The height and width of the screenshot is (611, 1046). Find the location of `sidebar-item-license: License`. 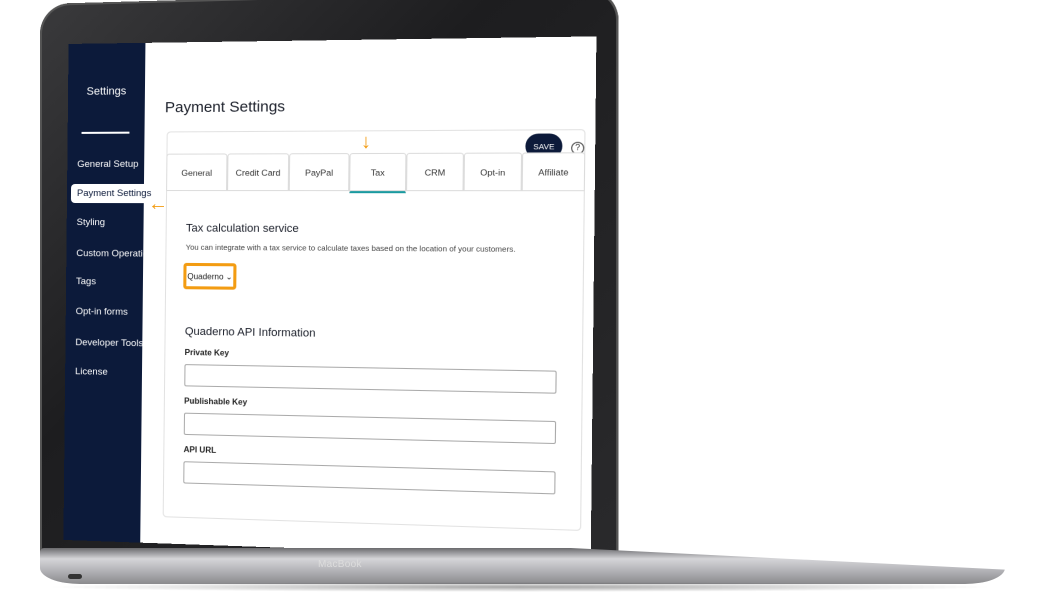

sidebar-item-license: License is located at coordinates (91, 372).